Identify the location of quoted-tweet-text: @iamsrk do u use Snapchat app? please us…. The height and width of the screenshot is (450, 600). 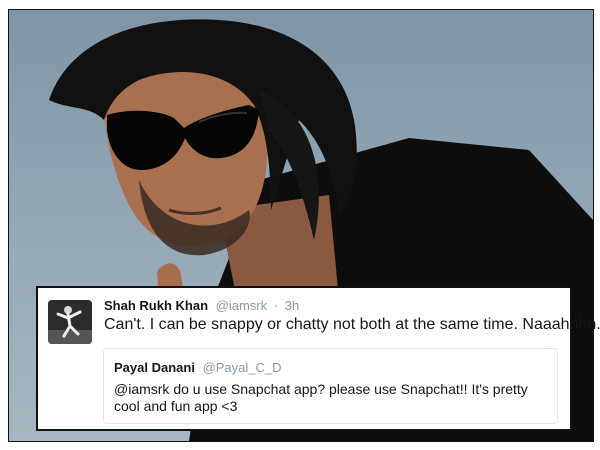
(321, 397).